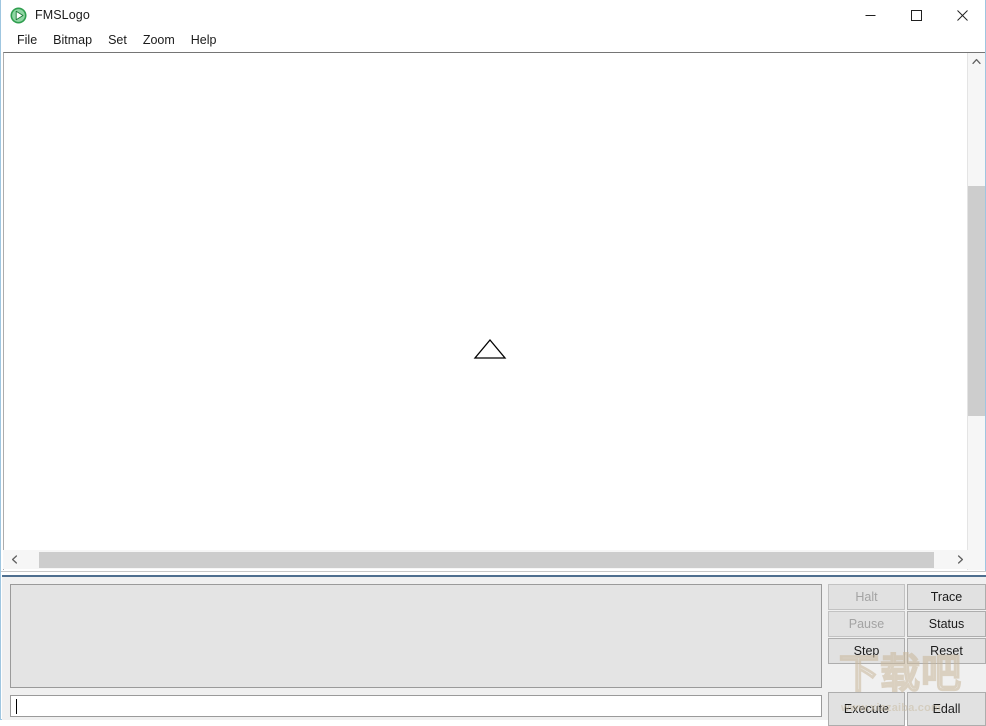  Describe the element at coordinates (946, 709) in the screenshot. I see `edall-button: Edall` at that location.